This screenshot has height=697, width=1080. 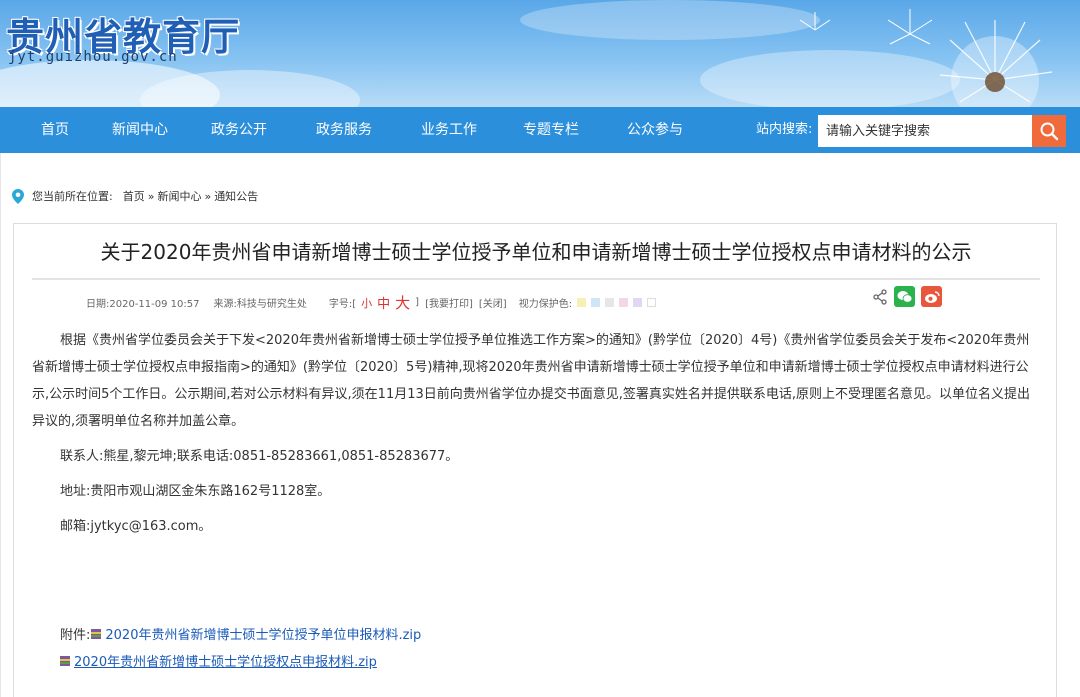 What do you see at coordinates (536, 279) in the screenshot?
I see `title-divider` at bounding box center [536, 279].